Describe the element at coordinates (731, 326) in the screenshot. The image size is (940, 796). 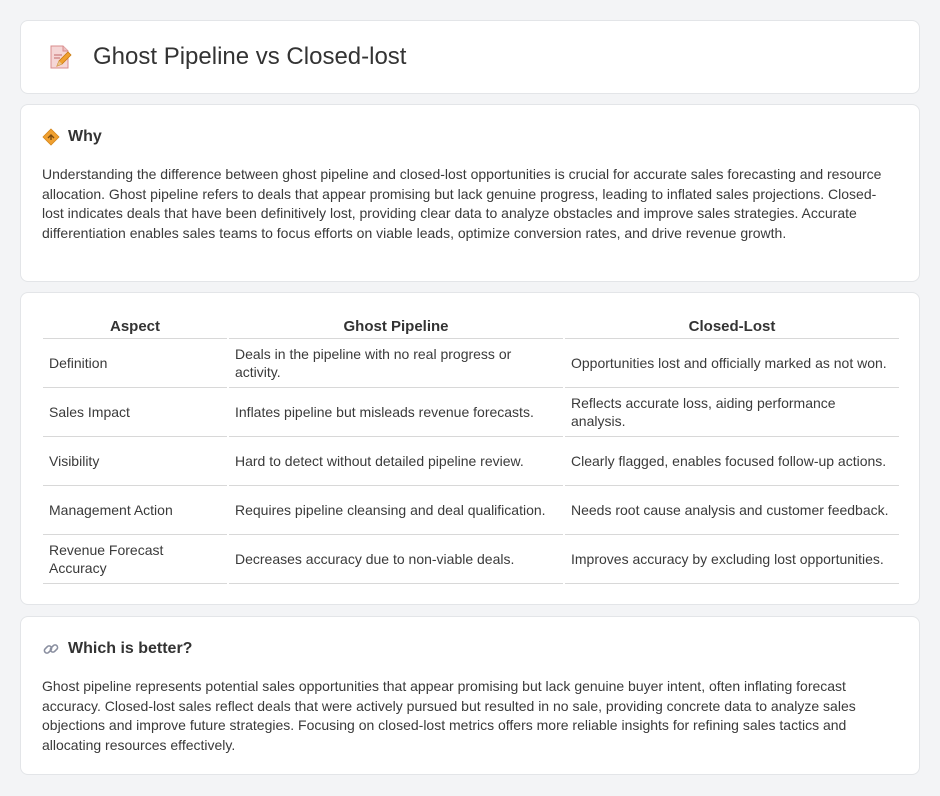
I see `header-closed-lost: Closed-Lost` at that location.